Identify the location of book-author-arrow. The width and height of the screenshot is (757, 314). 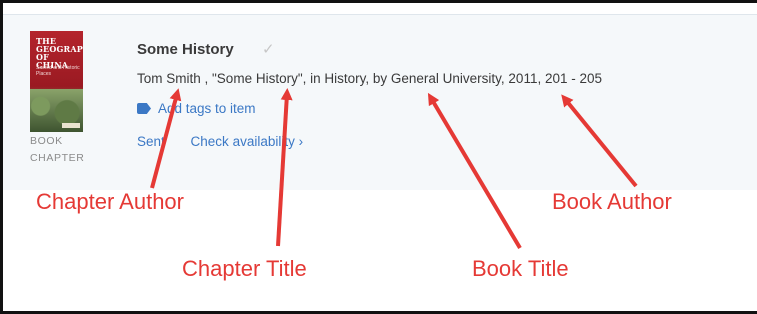
(599, 141).